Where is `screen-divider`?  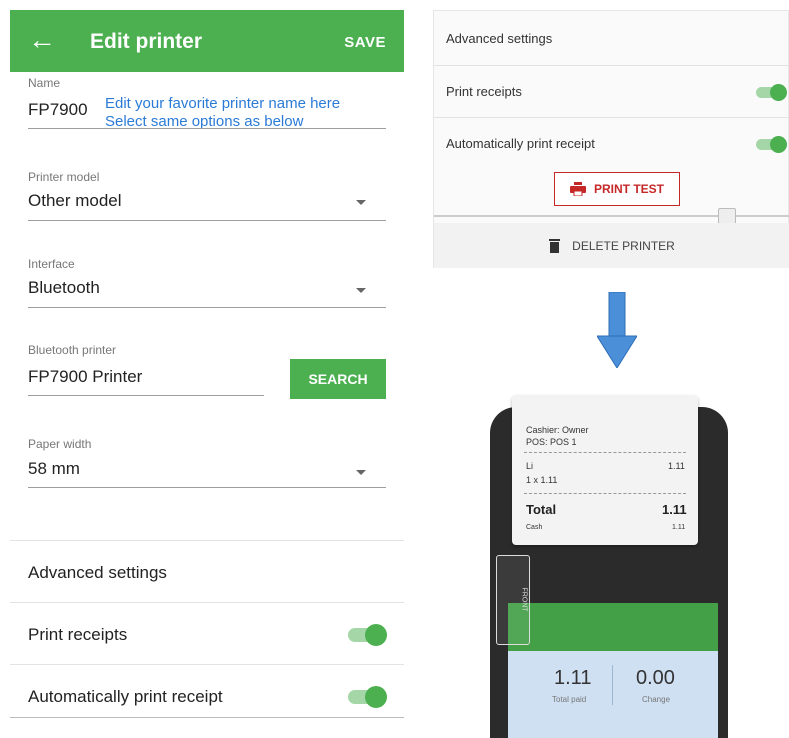 screen-divider is located at coordinates (612, 685).